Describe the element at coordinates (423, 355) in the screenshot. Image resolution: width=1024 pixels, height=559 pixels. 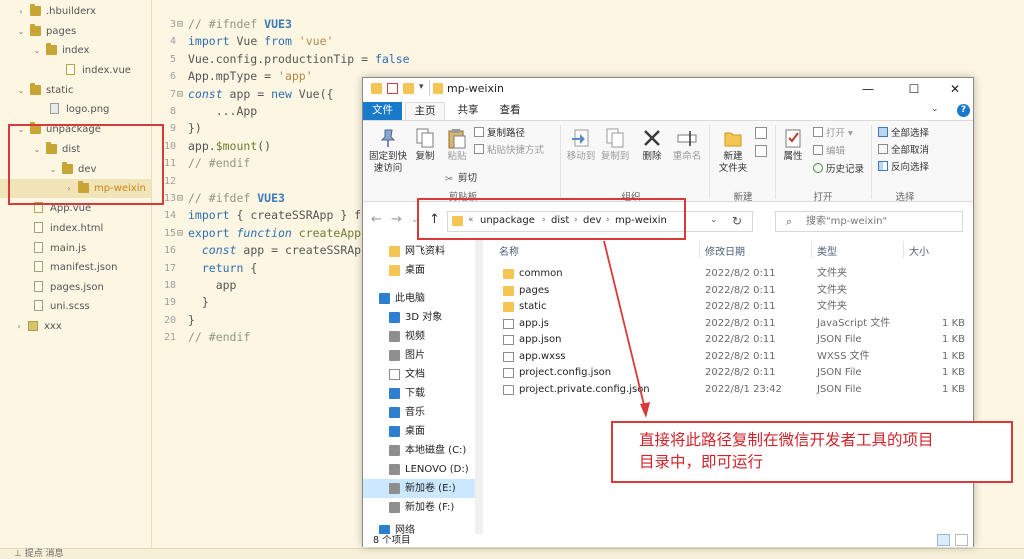
I see `nav-item: 图片` at that location.